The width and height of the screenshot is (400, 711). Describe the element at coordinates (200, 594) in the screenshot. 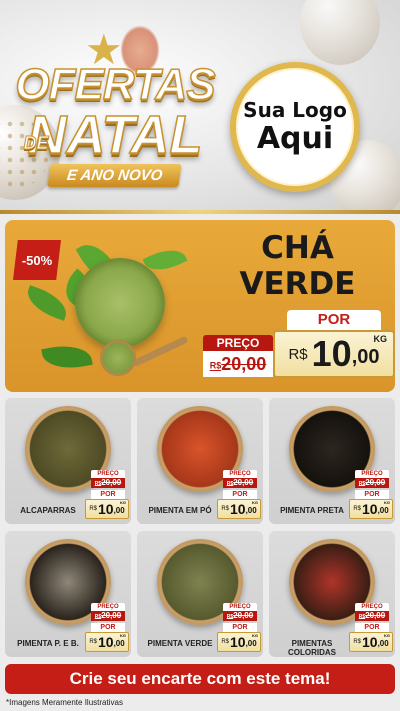

I see `product-card: PIMENTA VERDE PREÇO R$20,00 POR R$ 10,00 KG` at that location.